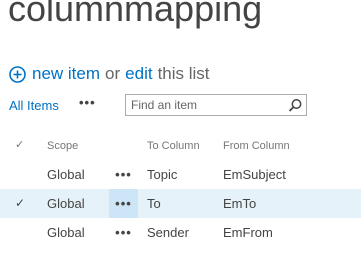 This screenshot has height=257, width=361. What do you see at coordinates (135, 14) in the screenshot?
I see `page-title: columnmapping` at bounding box center [135, 14].